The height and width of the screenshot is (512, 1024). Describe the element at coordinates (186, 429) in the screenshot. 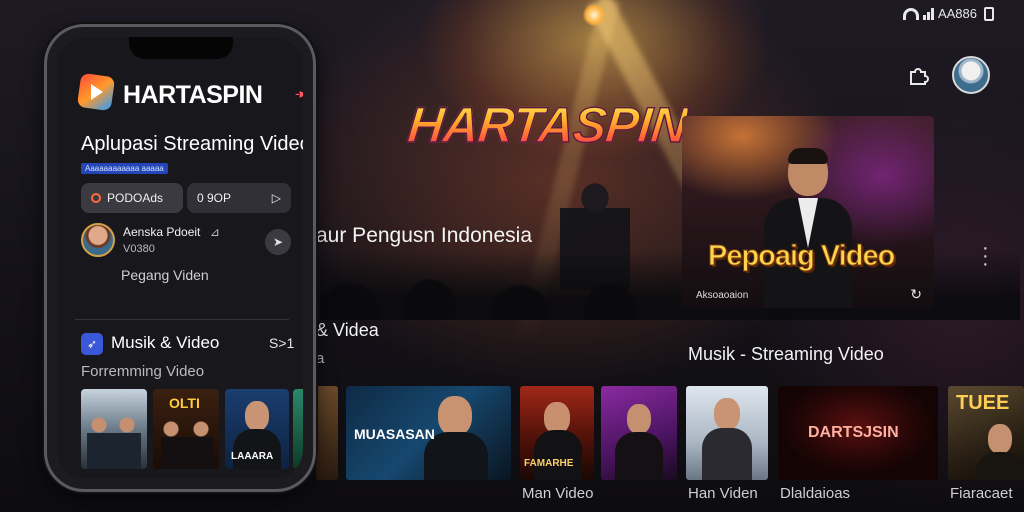

I see `phone-thumbnail: OLTI` at that location.